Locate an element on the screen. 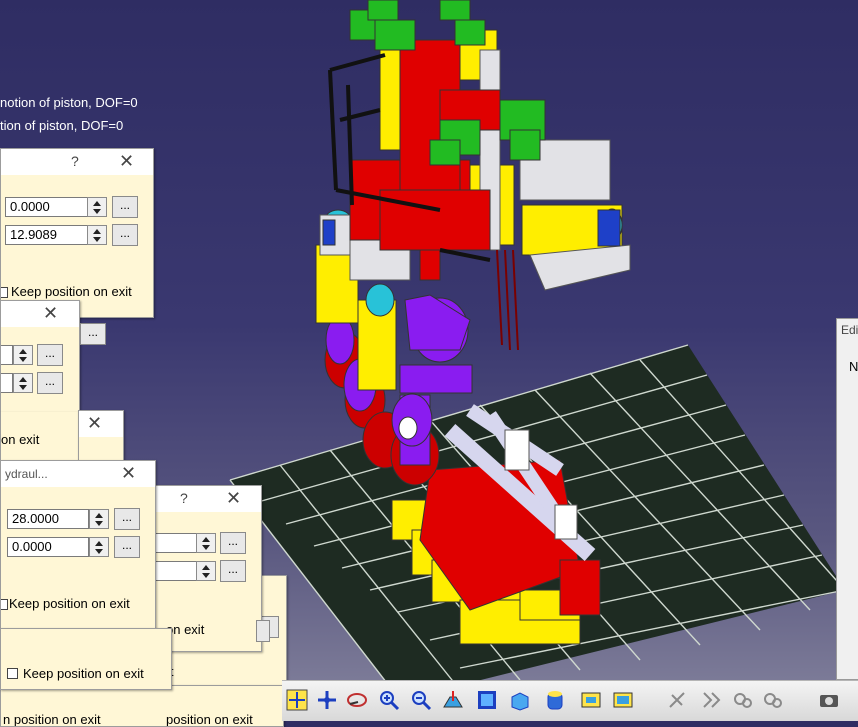 This screenshot has width=858, height=727. edit-panel-label: N is located at coordinates (853, 366).